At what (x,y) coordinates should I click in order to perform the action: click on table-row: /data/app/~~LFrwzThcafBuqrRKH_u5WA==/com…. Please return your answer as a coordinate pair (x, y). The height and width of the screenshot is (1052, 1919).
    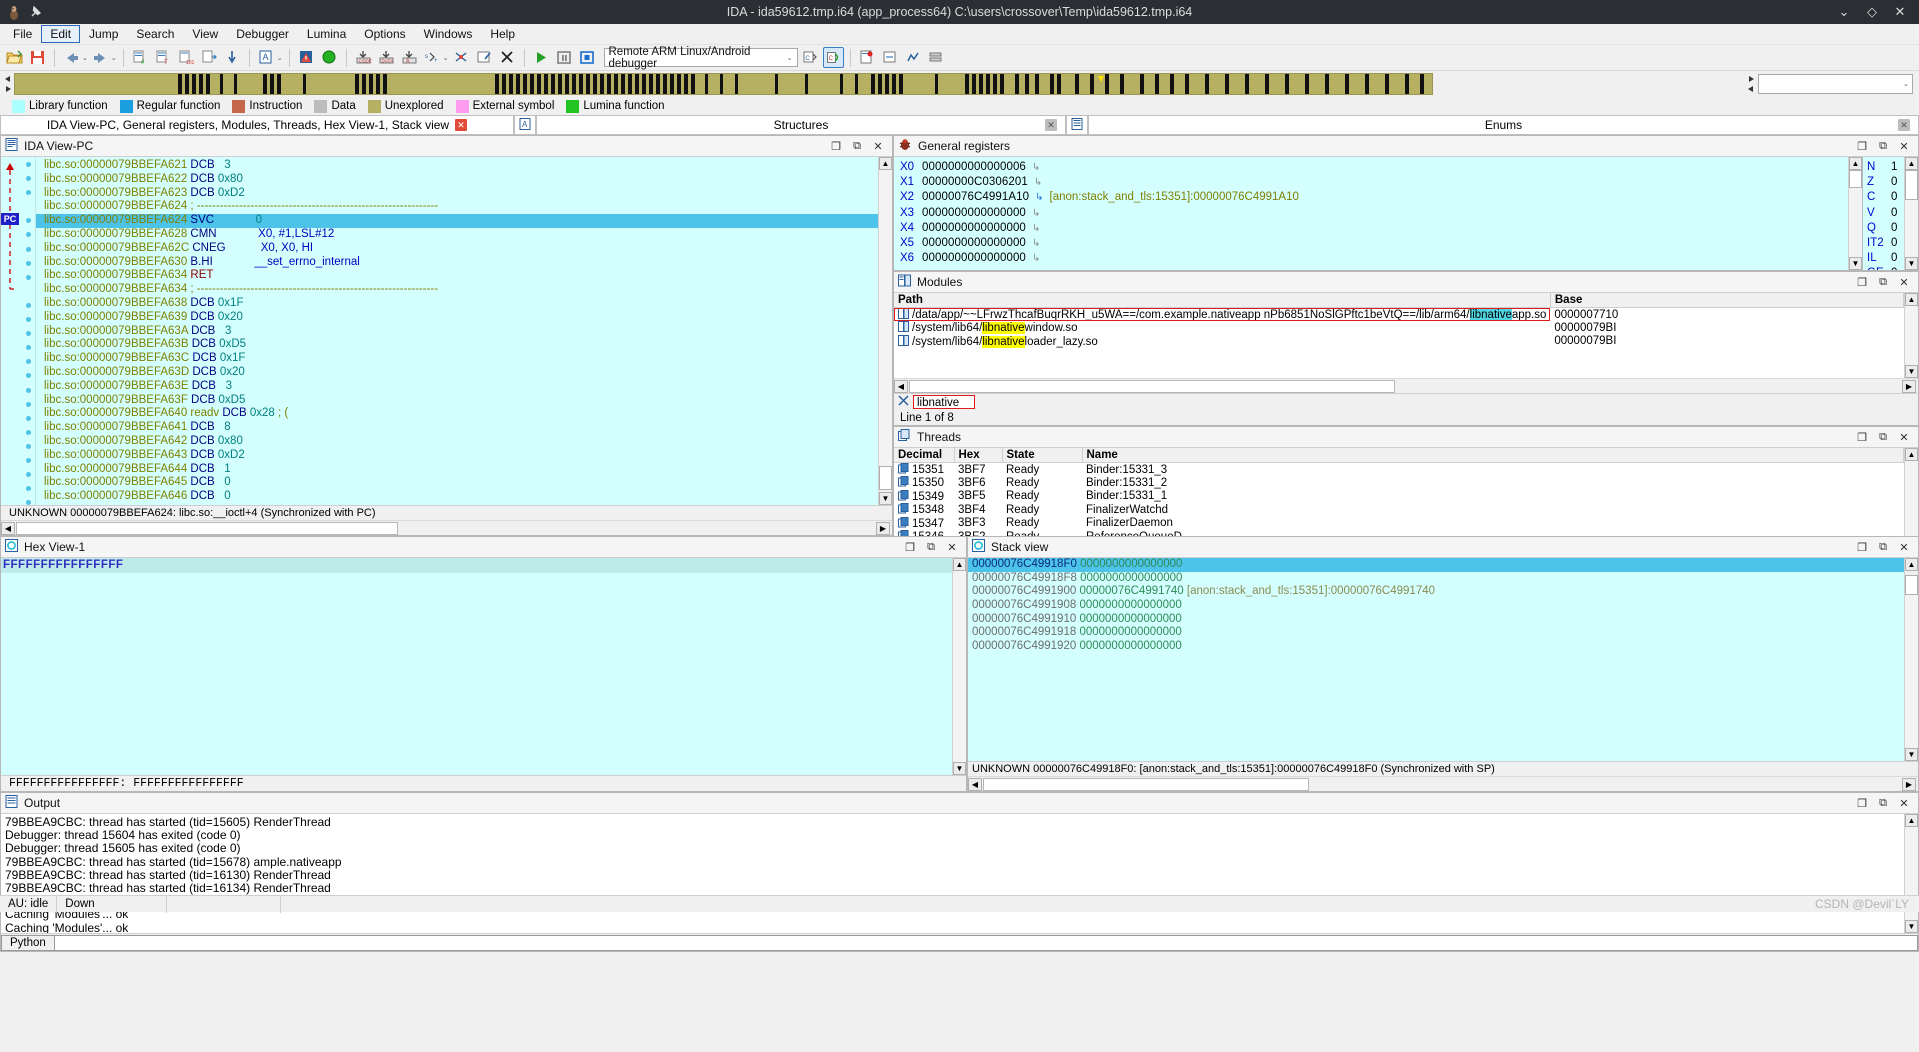
    Looking at the image, I should click on (1399, 314).